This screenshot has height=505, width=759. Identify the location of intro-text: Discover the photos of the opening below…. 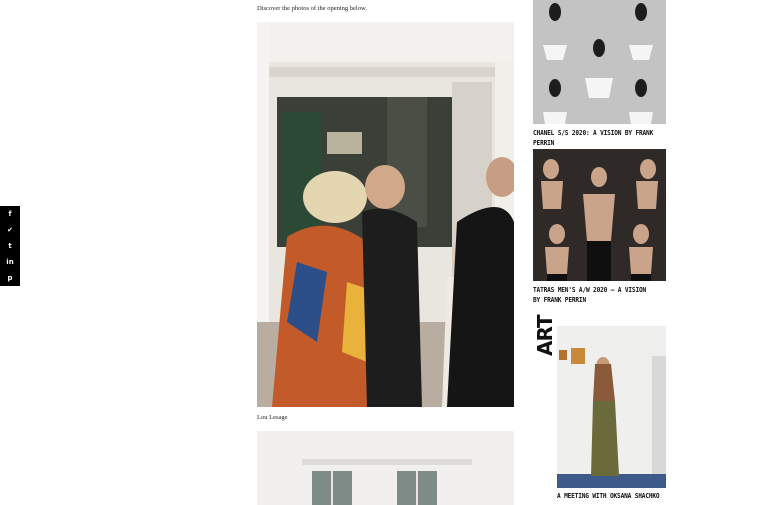
(312, 8).